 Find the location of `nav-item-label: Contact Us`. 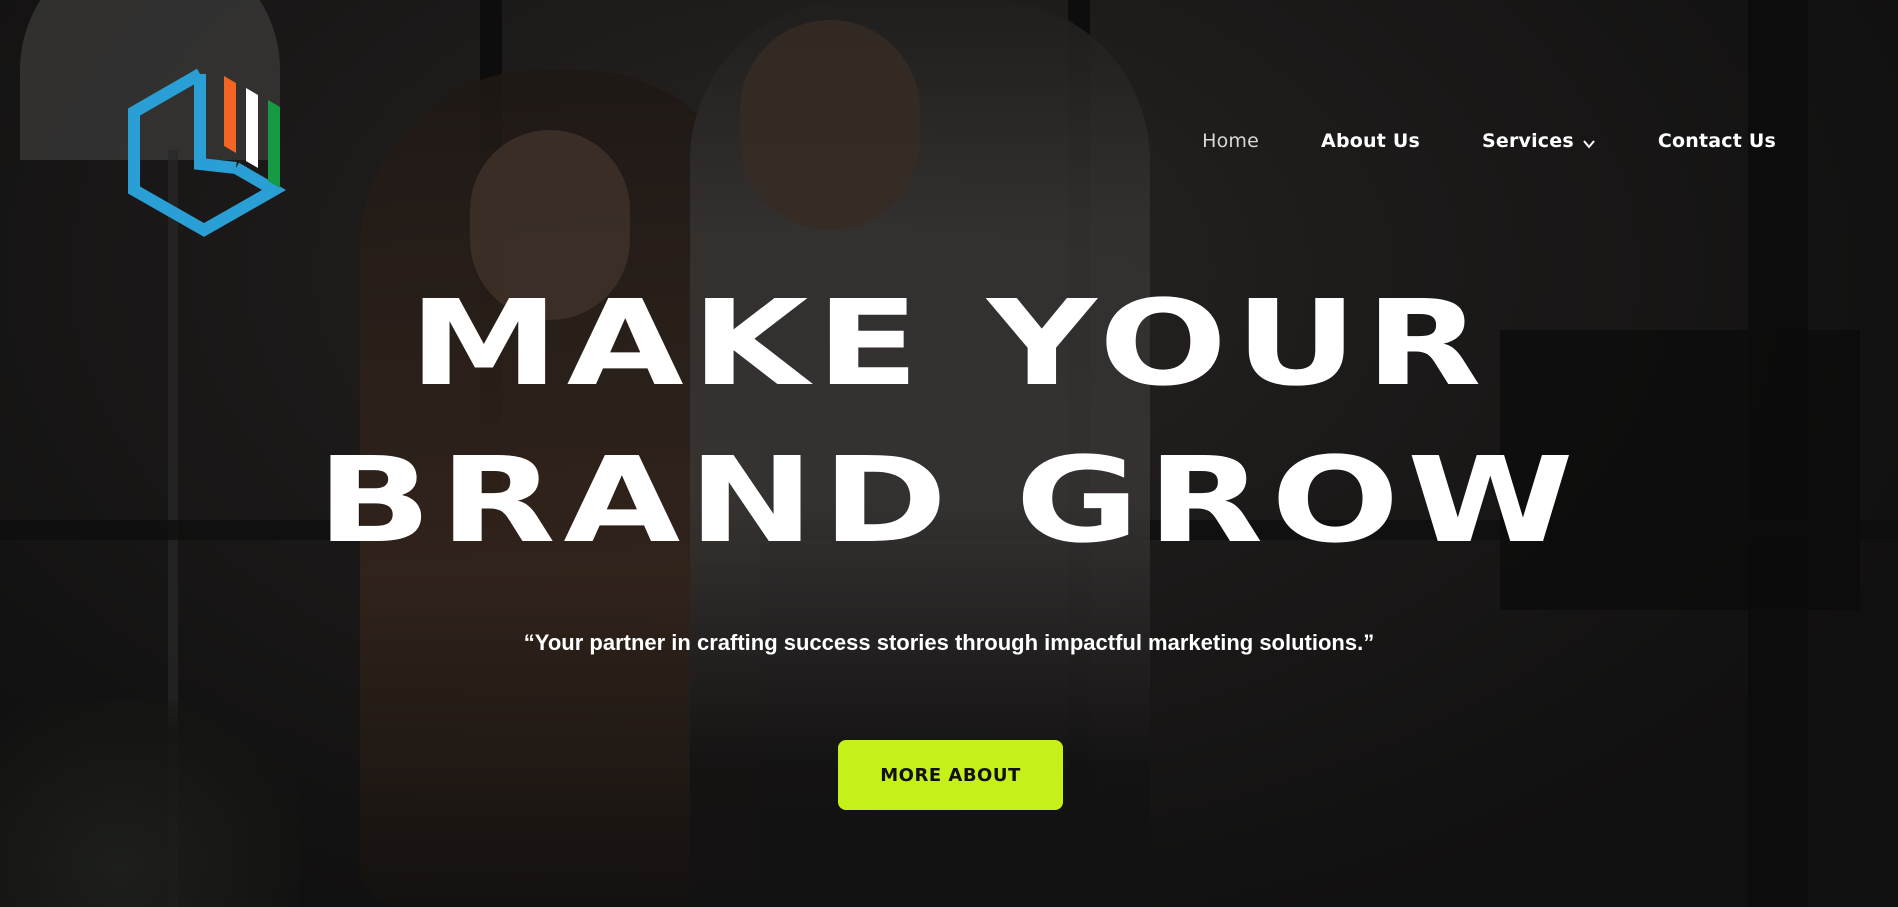

nav-item-label: Contact Us is located at coordinates (1716, 141).